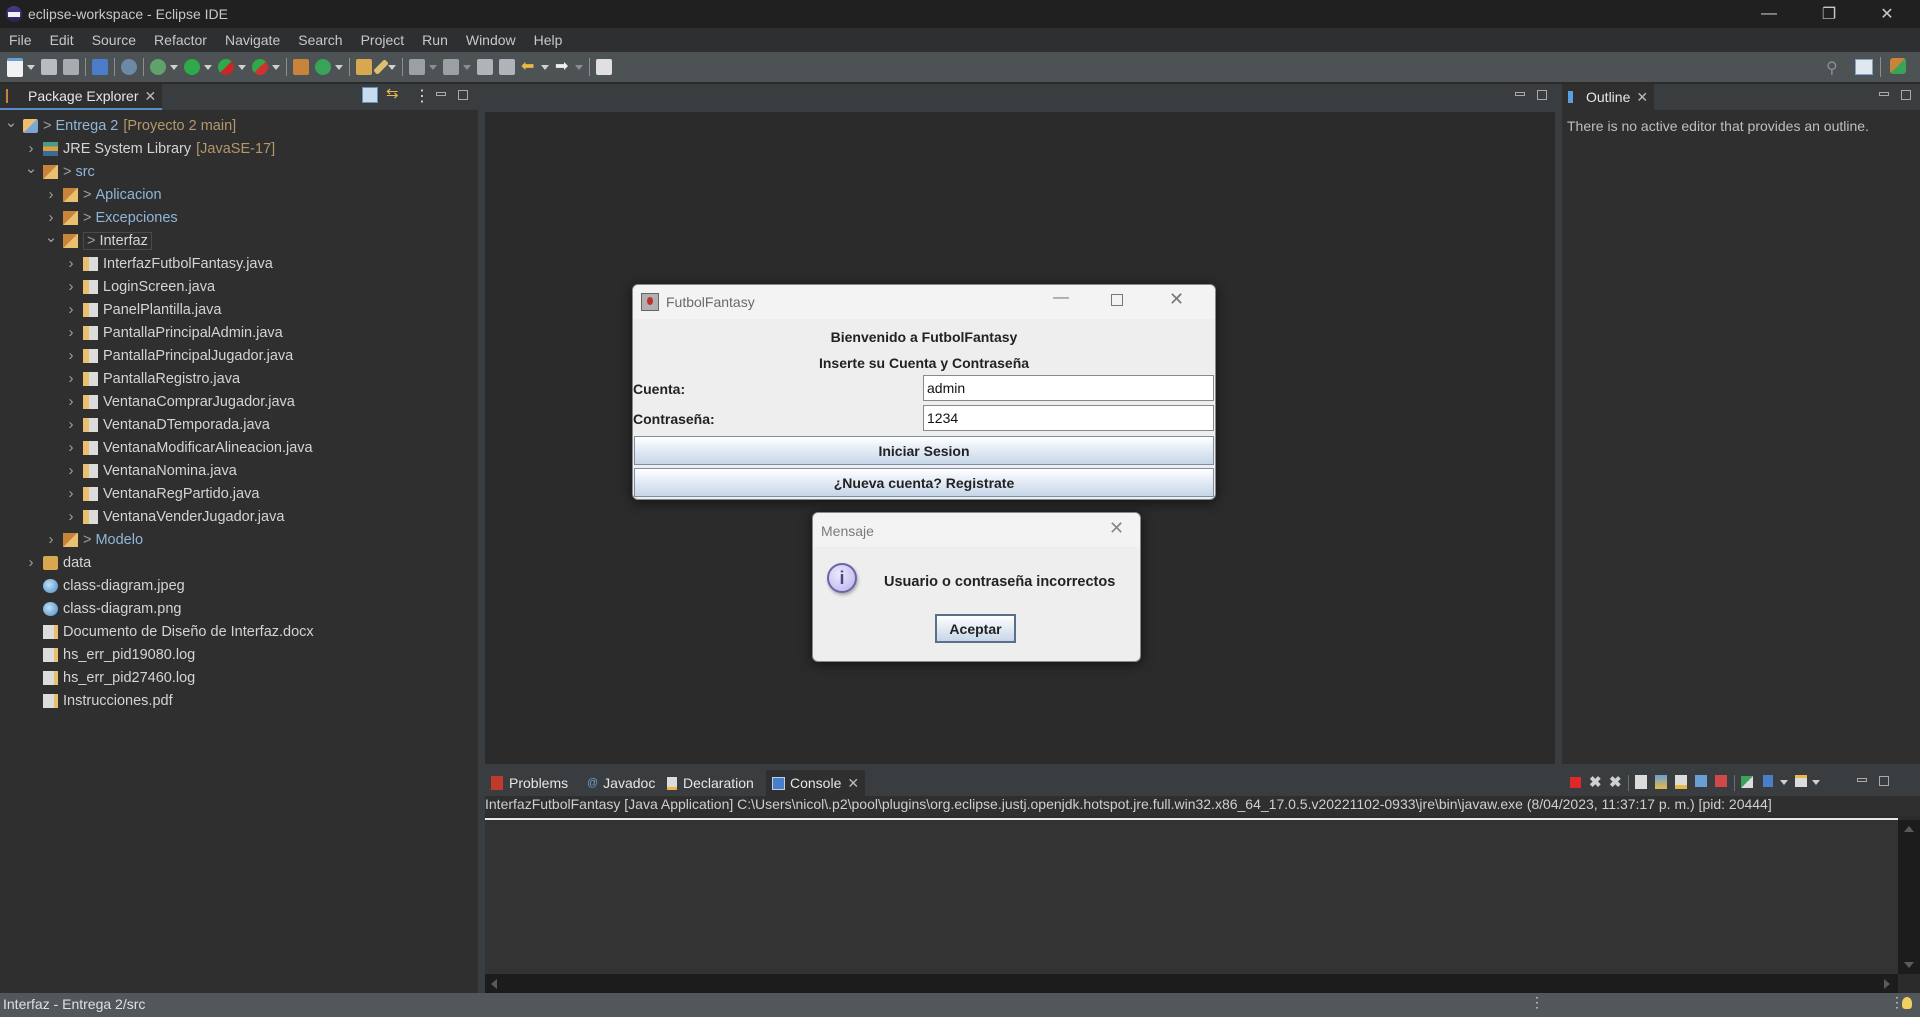 The width and height of the screenshot is (1920, 1017). Describe the element at coordinates (417, 67) in the screenshot. I see `next-annotation-icon` at that location.